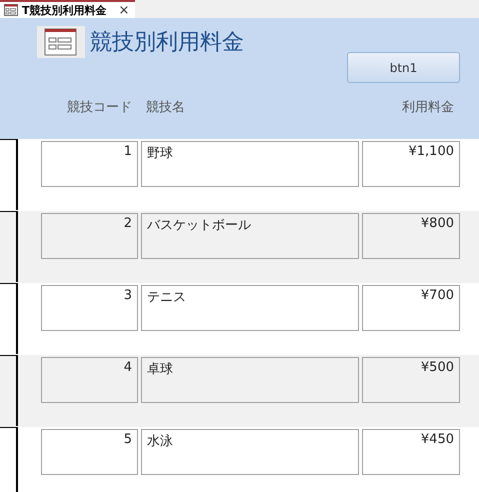  Describe the element at coordinates (89, 380) in the screenshot. I see `code-field: 4` at that location.